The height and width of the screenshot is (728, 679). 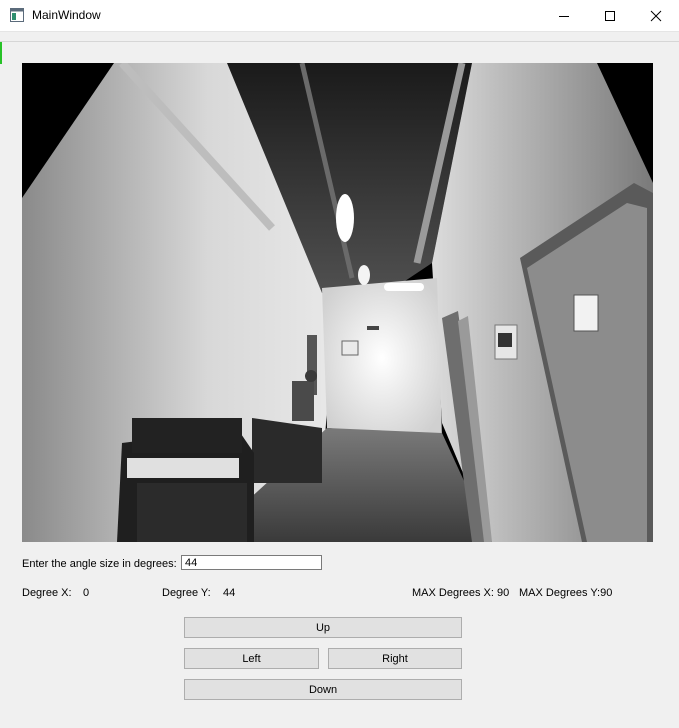 I want to click on maximize-button, so click(x=610, y=15).